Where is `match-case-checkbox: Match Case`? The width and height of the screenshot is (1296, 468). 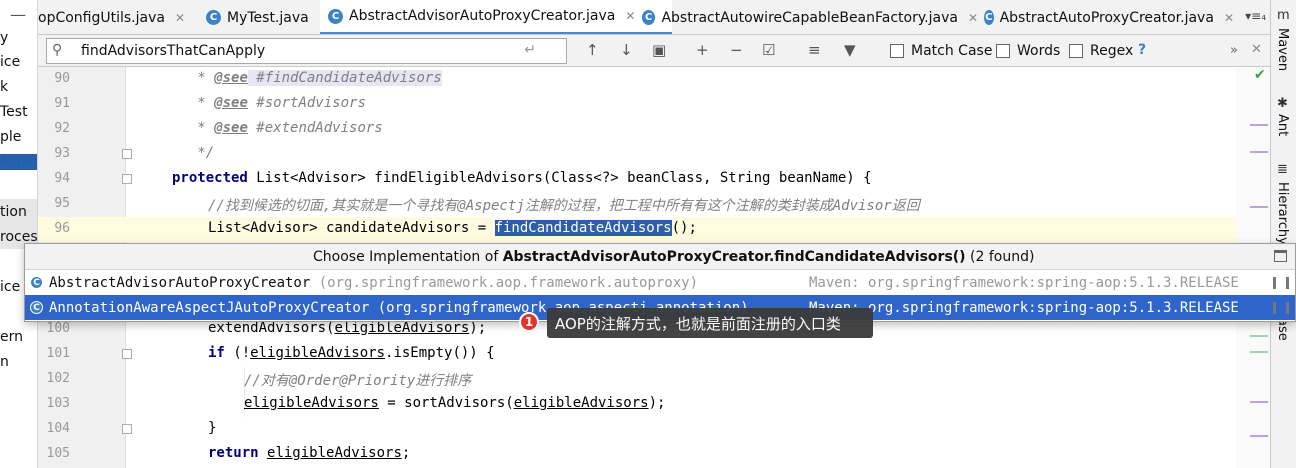 match-case-checkbox: Match Case is located at coordinates (941, 51).